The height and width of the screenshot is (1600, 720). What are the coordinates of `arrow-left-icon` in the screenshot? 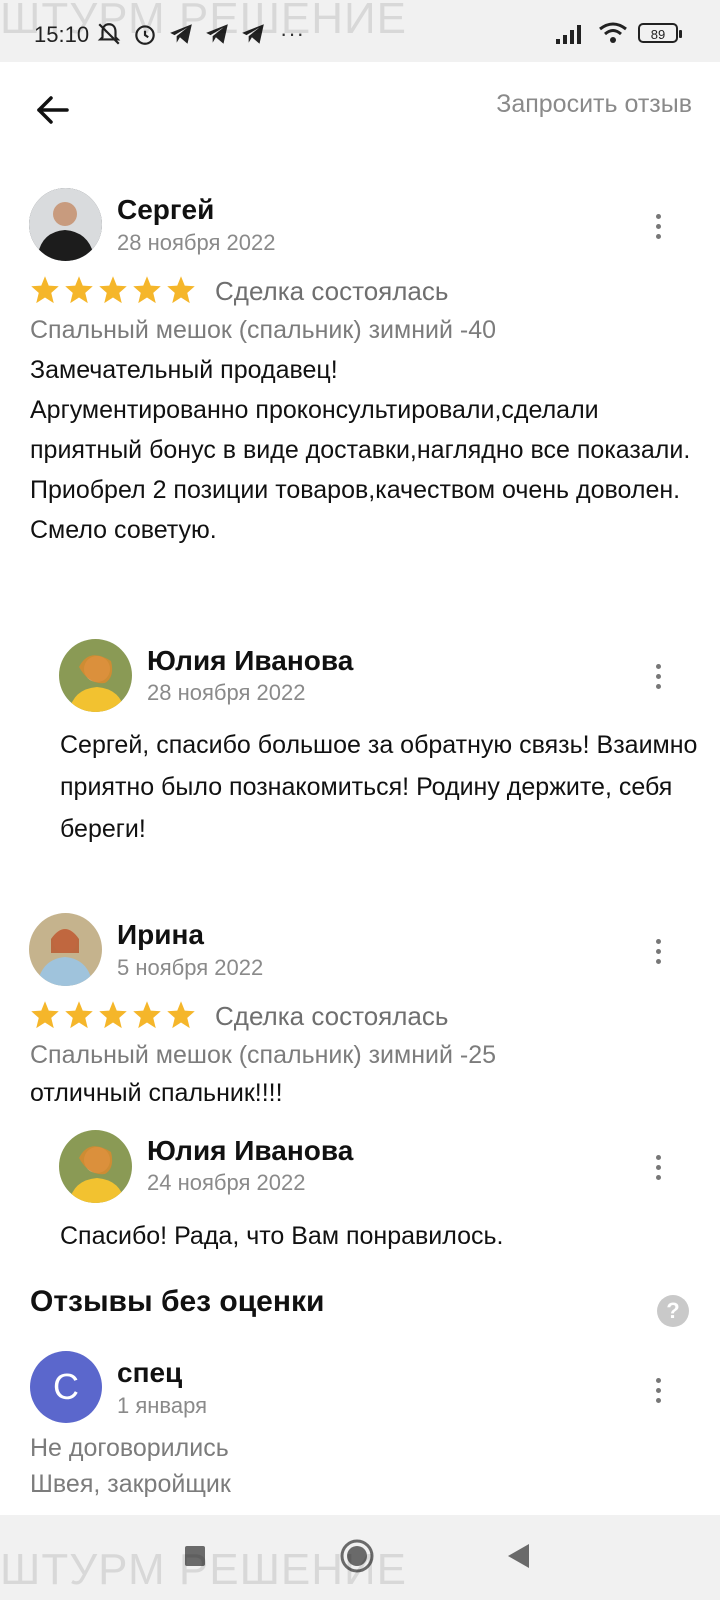 It's located at (53, 110).